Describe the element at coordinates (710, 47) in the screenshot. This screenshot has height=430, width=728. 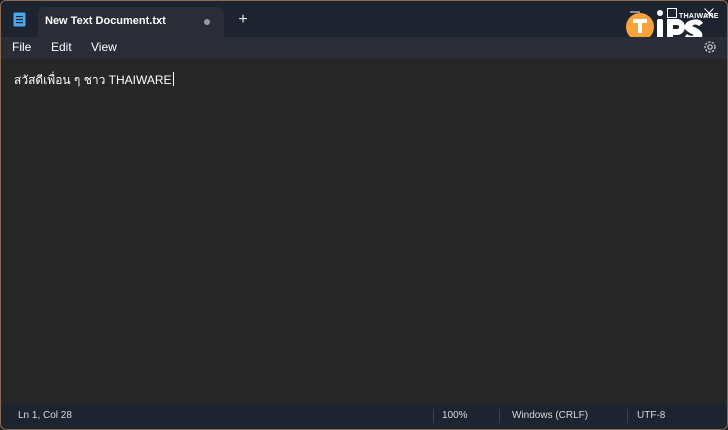
I see `gear-icon` at that location.